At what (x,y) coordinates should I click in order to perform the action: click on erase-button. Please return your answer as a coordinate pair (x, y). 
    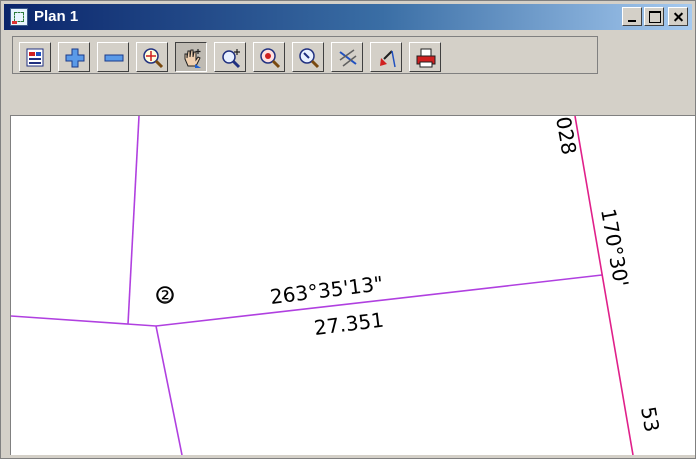
    Looking at the image, I should click on (347, 57).